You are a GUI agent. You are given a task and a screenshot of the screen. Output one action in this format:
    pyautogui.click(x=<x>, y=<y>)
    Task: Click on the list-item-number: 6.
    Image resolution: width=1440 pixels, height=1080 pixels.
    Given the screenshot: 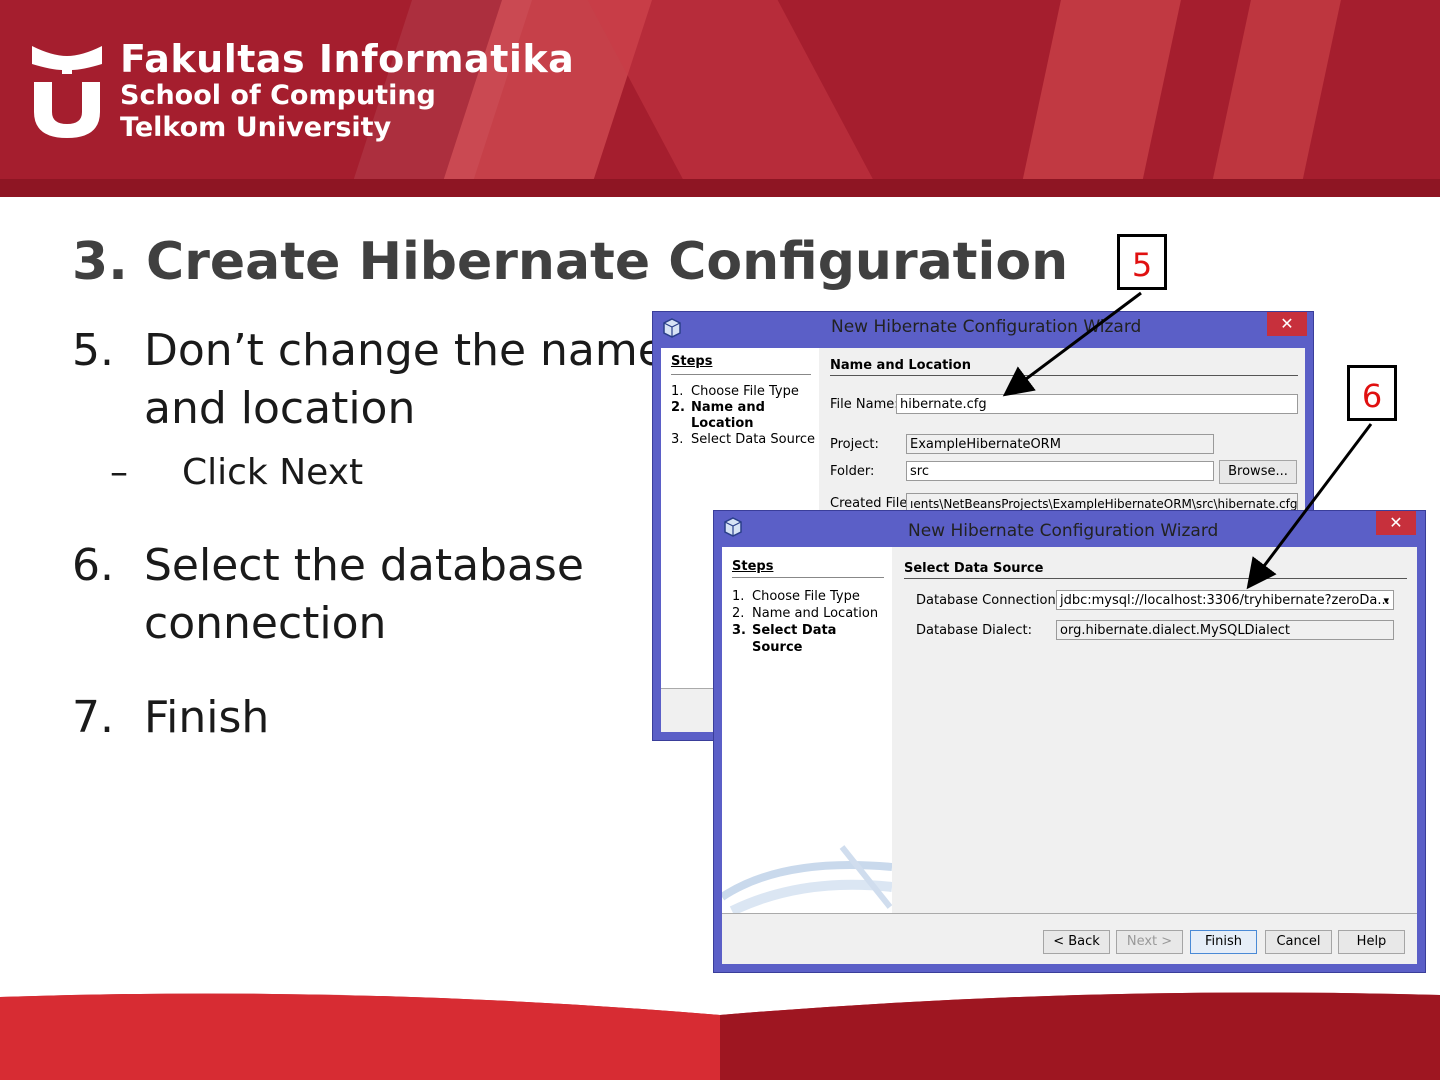 What is the action you would take?
    pyautogui.click(x=93, y=565)
    